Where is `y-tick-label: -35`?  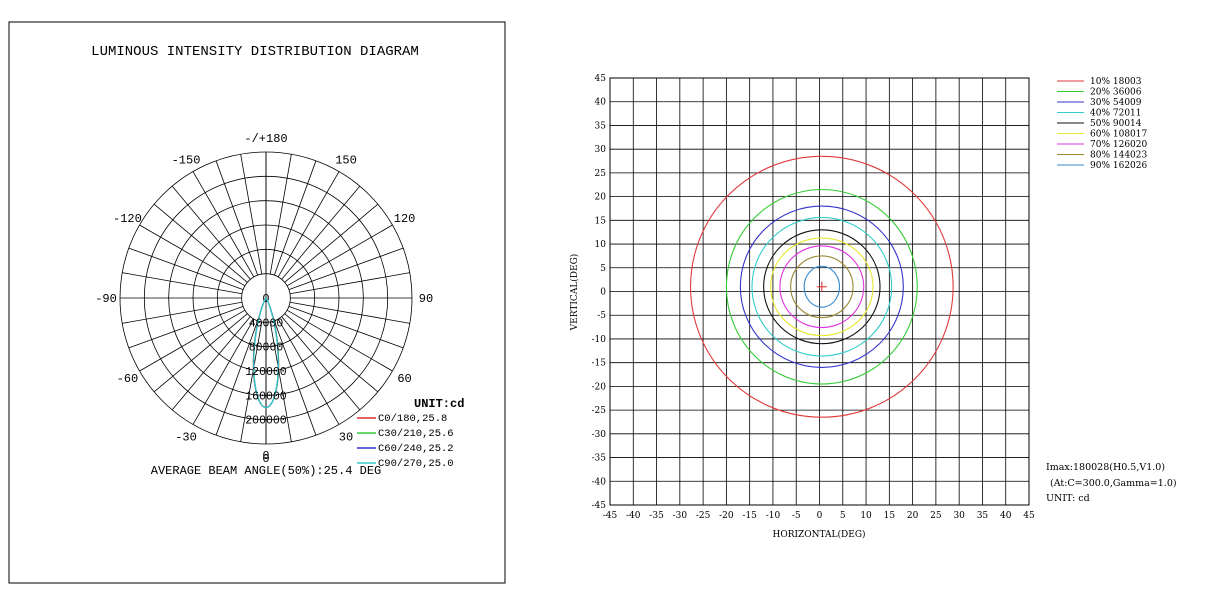
y-tick-label: -35 is located at coordinates (599, 459).